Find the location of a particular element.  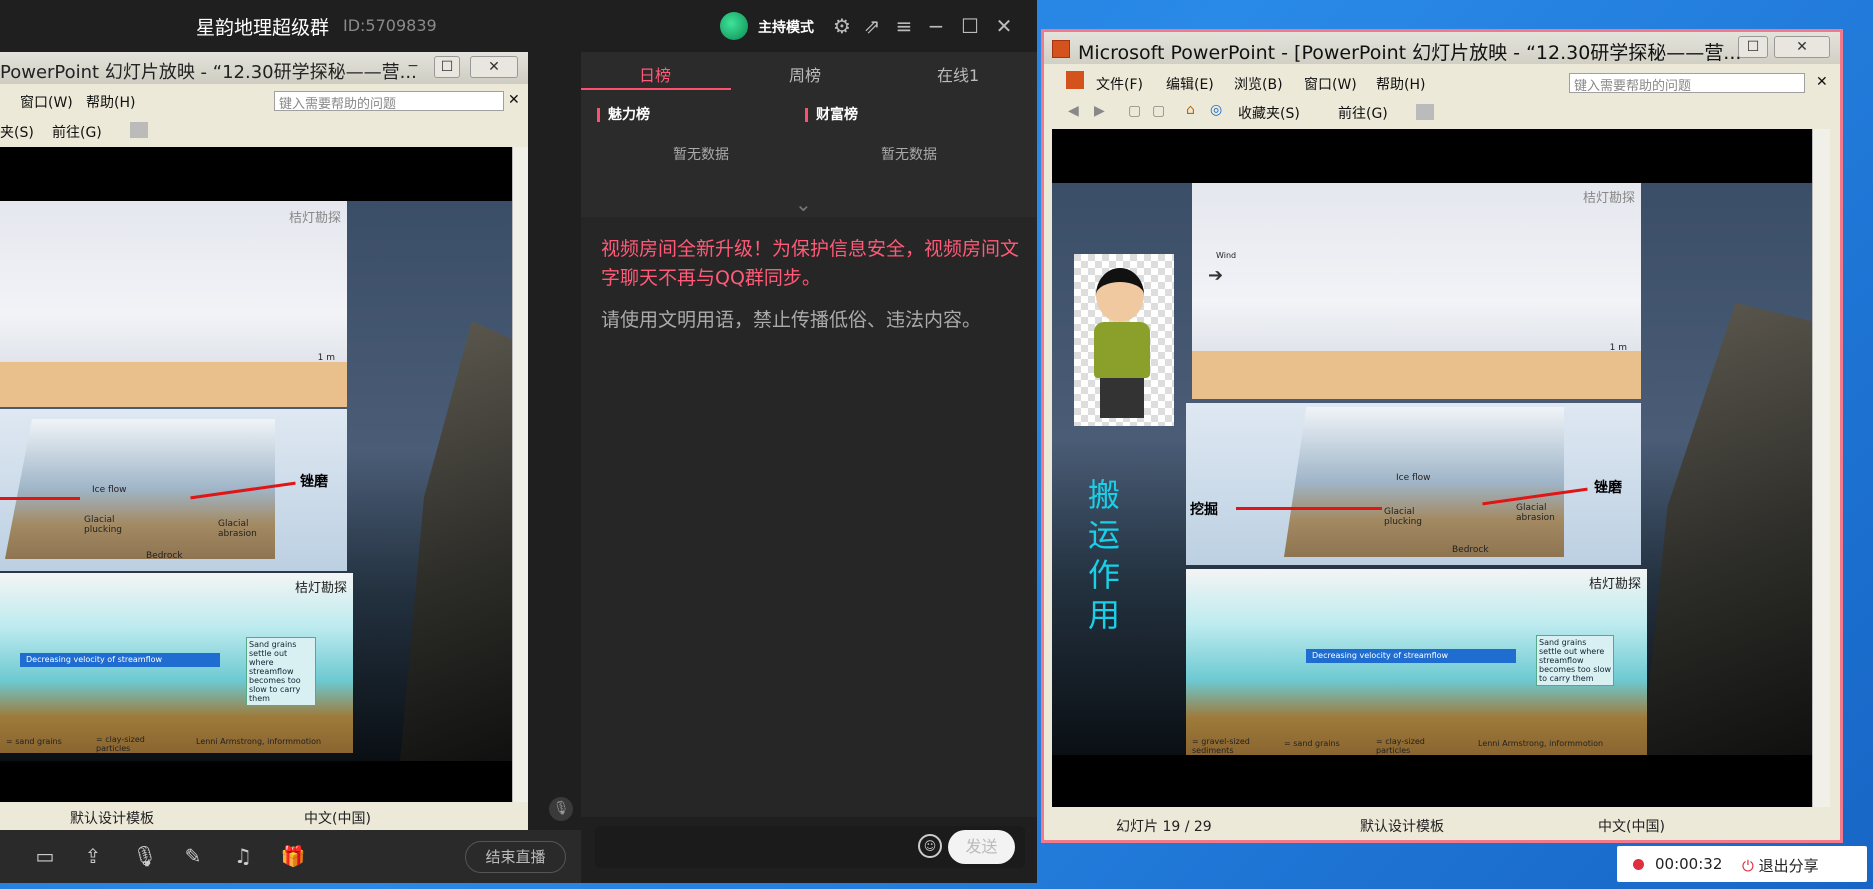

wealth-no-data: 暂无数据 is located at coordinates (909, 155).